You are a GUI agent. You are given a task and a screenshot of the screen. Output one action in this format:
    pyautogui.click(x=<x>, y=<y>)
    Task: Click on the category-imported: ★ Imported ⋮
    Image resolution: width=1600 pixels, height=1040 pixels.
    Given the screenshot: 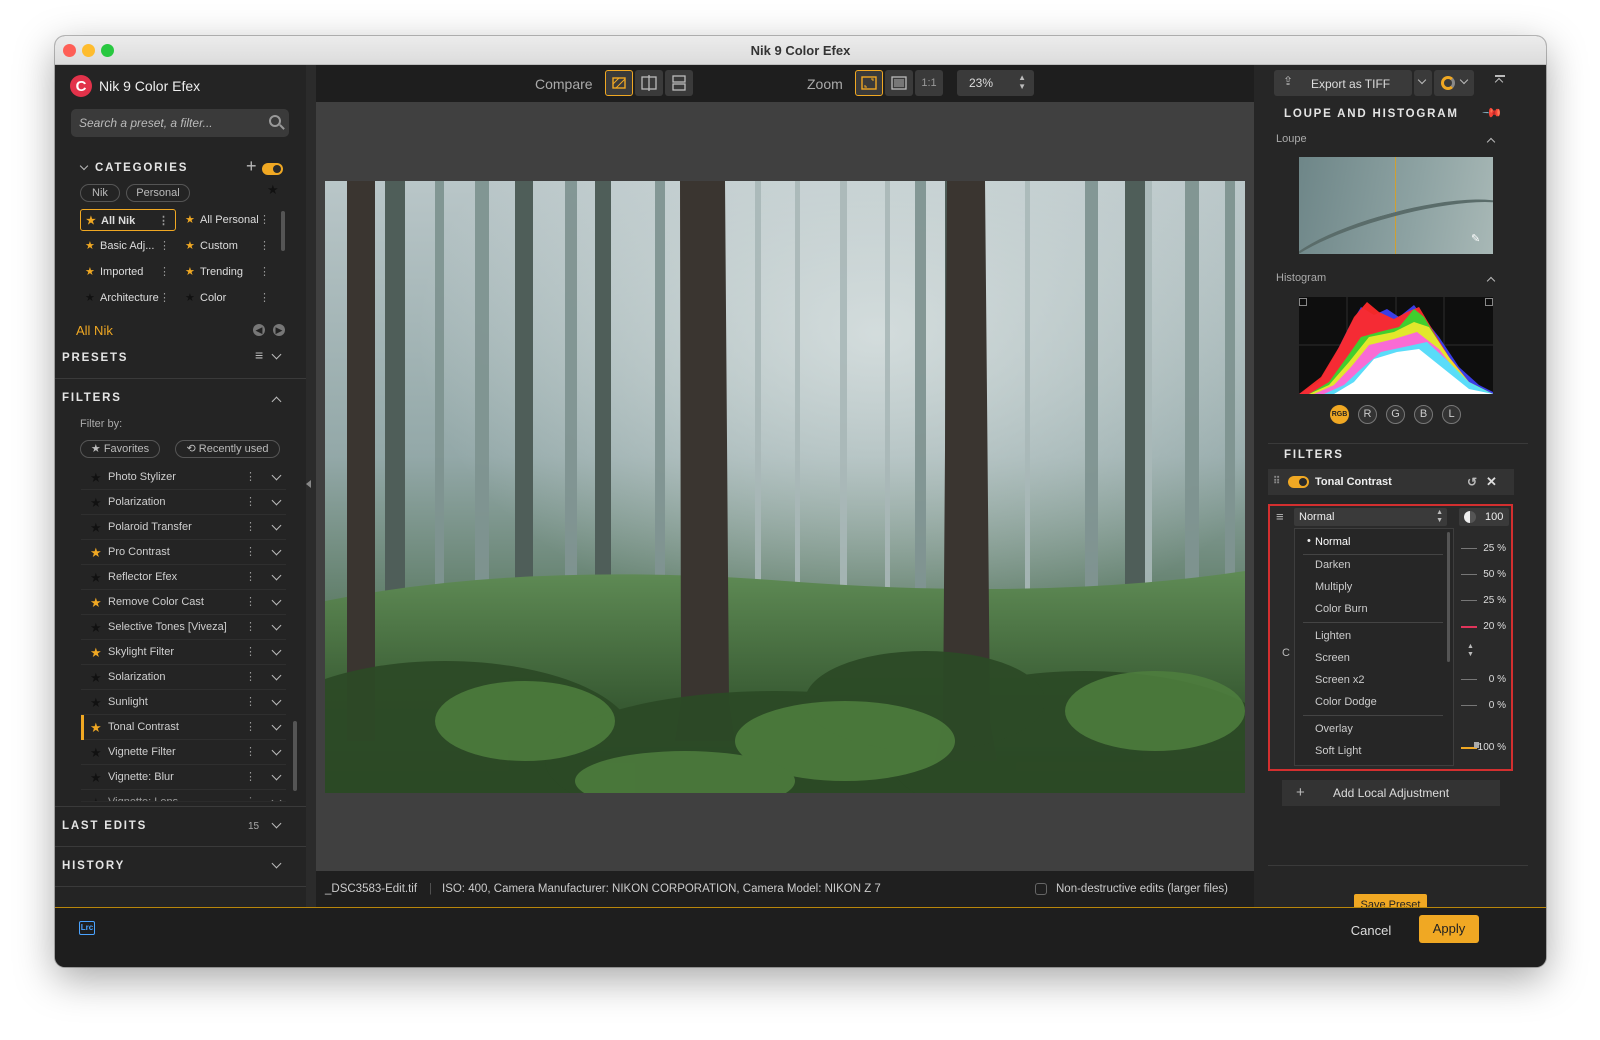 What is the action you would take?
    pyautogui.click(x=128, y=272)
    